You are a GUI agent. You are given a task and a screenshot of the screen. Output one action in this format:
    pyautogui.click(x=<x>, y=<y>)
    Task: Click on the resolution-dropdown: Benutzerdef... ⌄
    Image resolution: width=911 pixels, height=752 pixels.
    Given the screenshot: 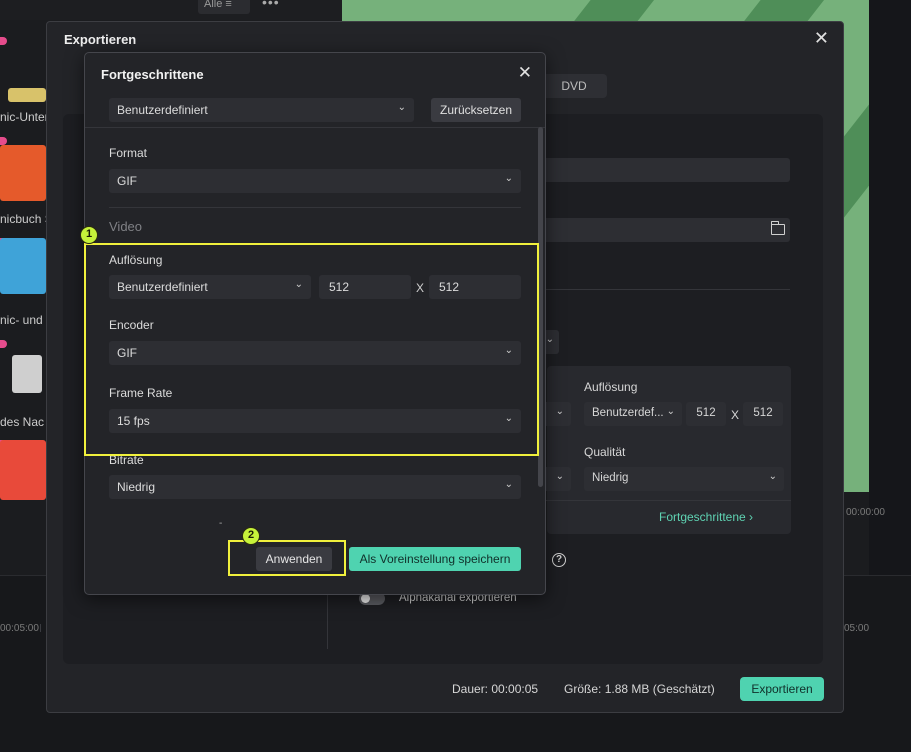 What is the action you would take?
    pyautogui.click(x=633, y=414)
    